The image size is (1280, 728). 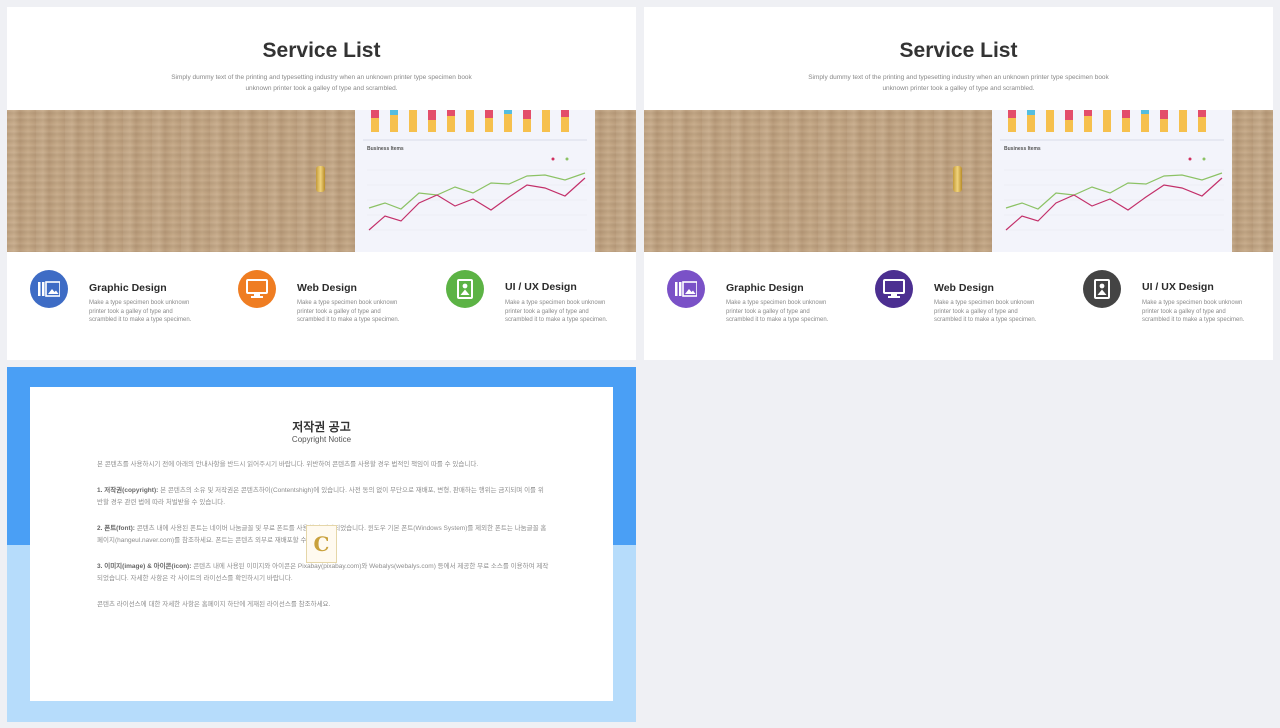 What do you see at coordinates (144, 566) in the screenshot?
I see `section-heading: 3. 이미지(image) & 아이콘(icon):` at bounding box center [144, 566].